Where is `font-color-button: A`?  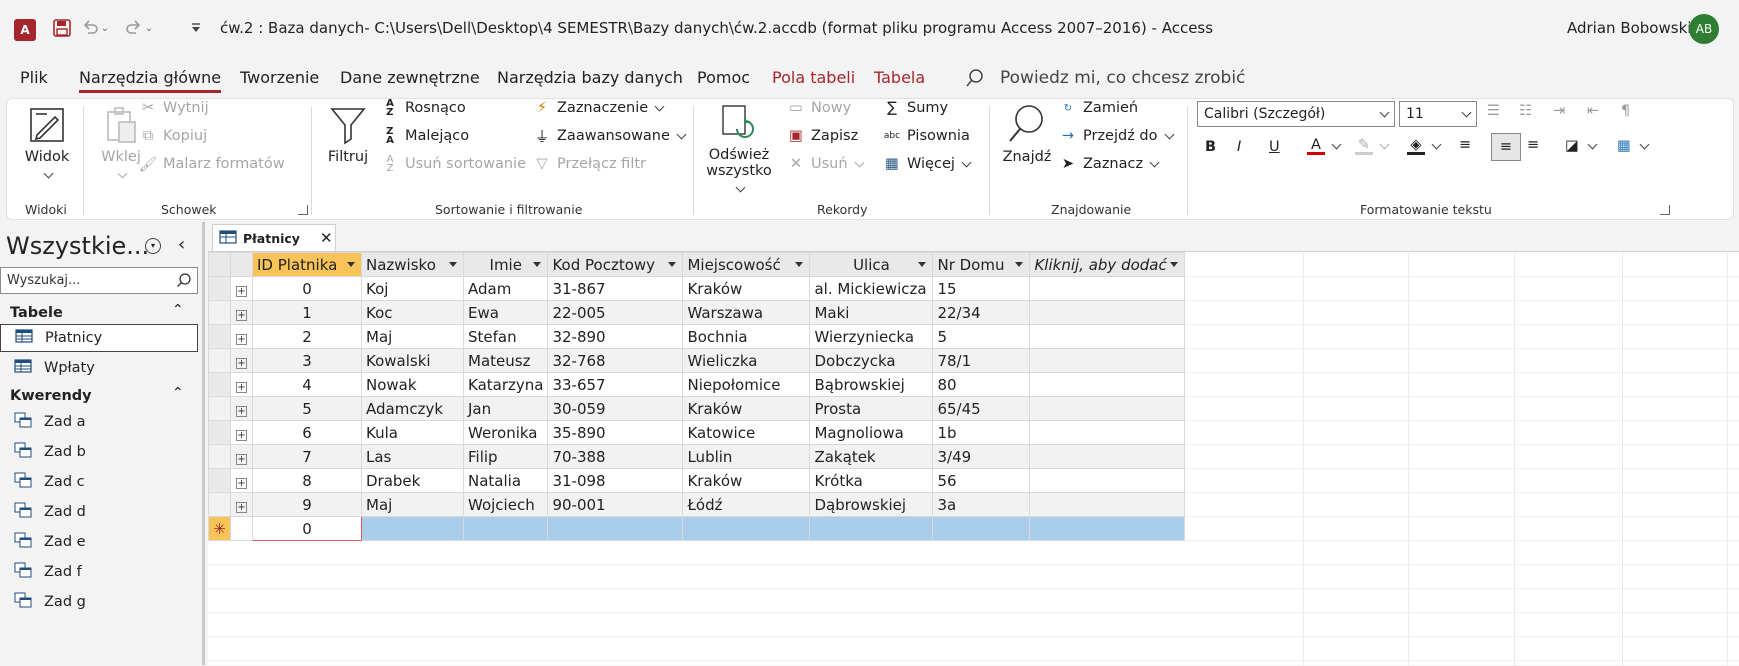 font-color-button: A is located at coordinates (1324, 146).